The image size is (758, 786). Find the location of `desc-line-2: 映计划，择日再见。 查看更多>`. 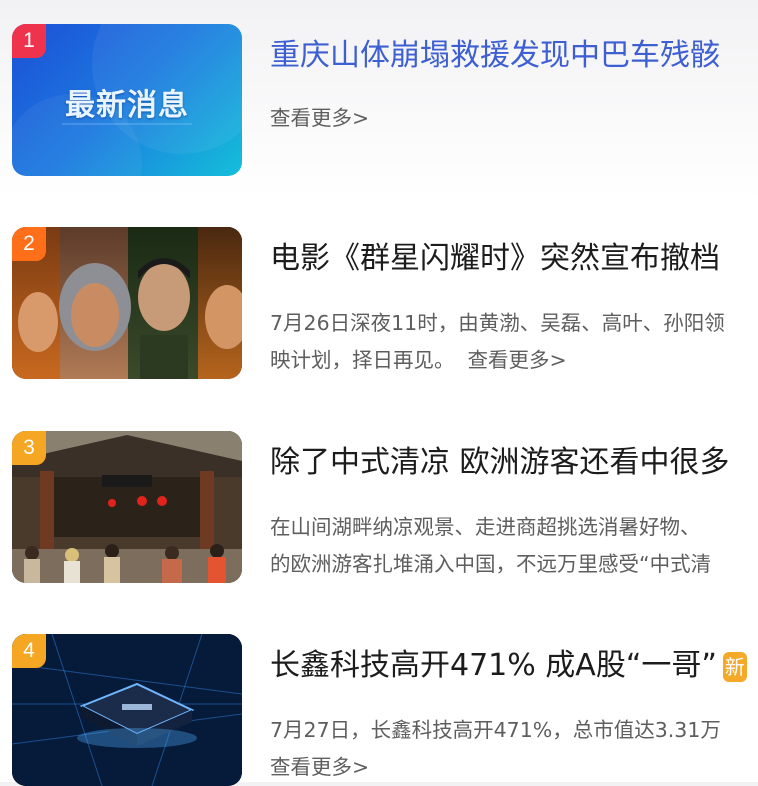

desc-line-2: 映计划，择日再见。 查看更多> is located at coordinates (514, 360).